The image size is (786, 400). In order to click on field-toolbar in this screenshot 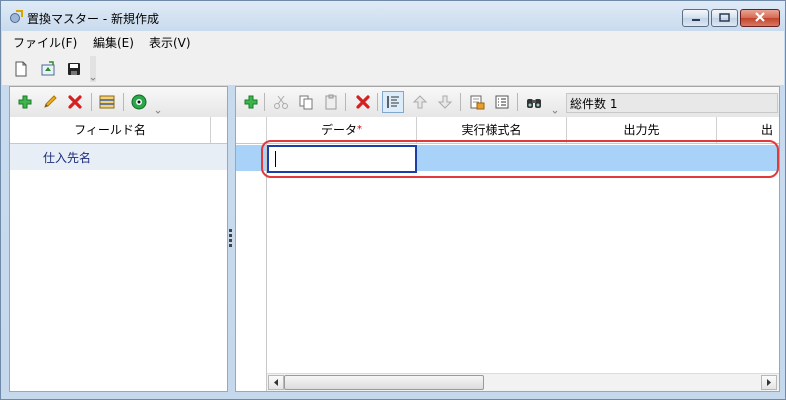, I will do `click(118, 102)`.